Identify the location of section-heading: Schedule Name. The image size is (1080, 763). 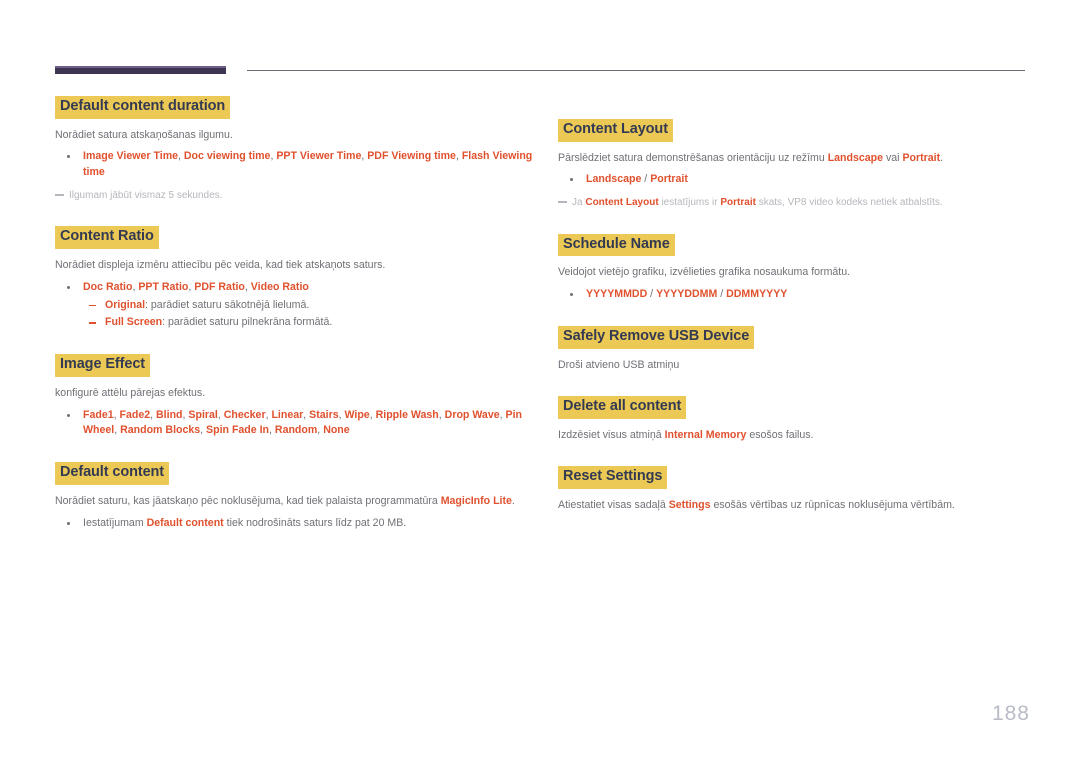
(616, 245).